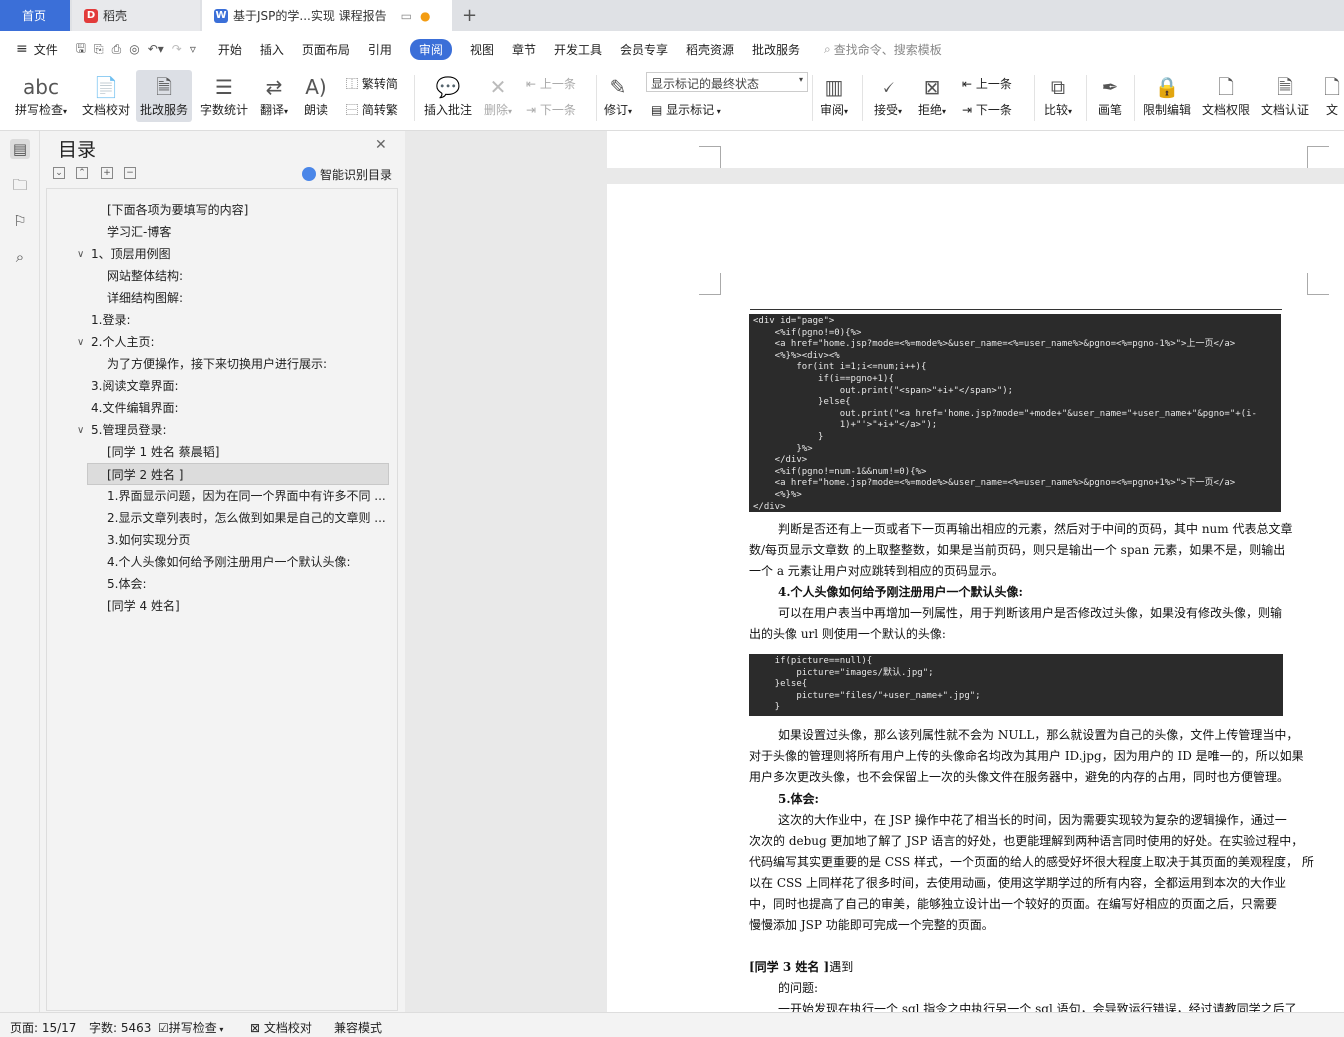 The width and height of the screenshot is (1344, 1037). I want to click on compare-icon: ⧉, so click(1058, 87).